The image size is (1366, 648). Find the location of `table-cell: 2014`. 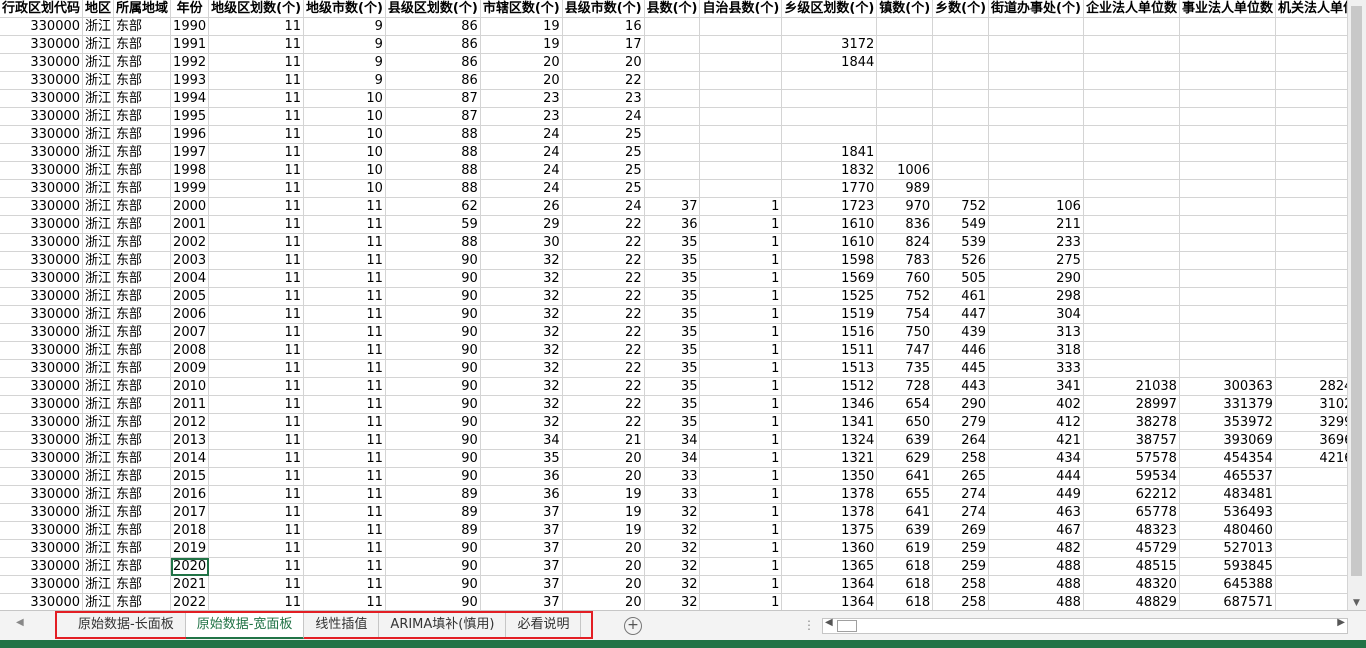

table-cell: 2014 is located at coordinates (190, 458).